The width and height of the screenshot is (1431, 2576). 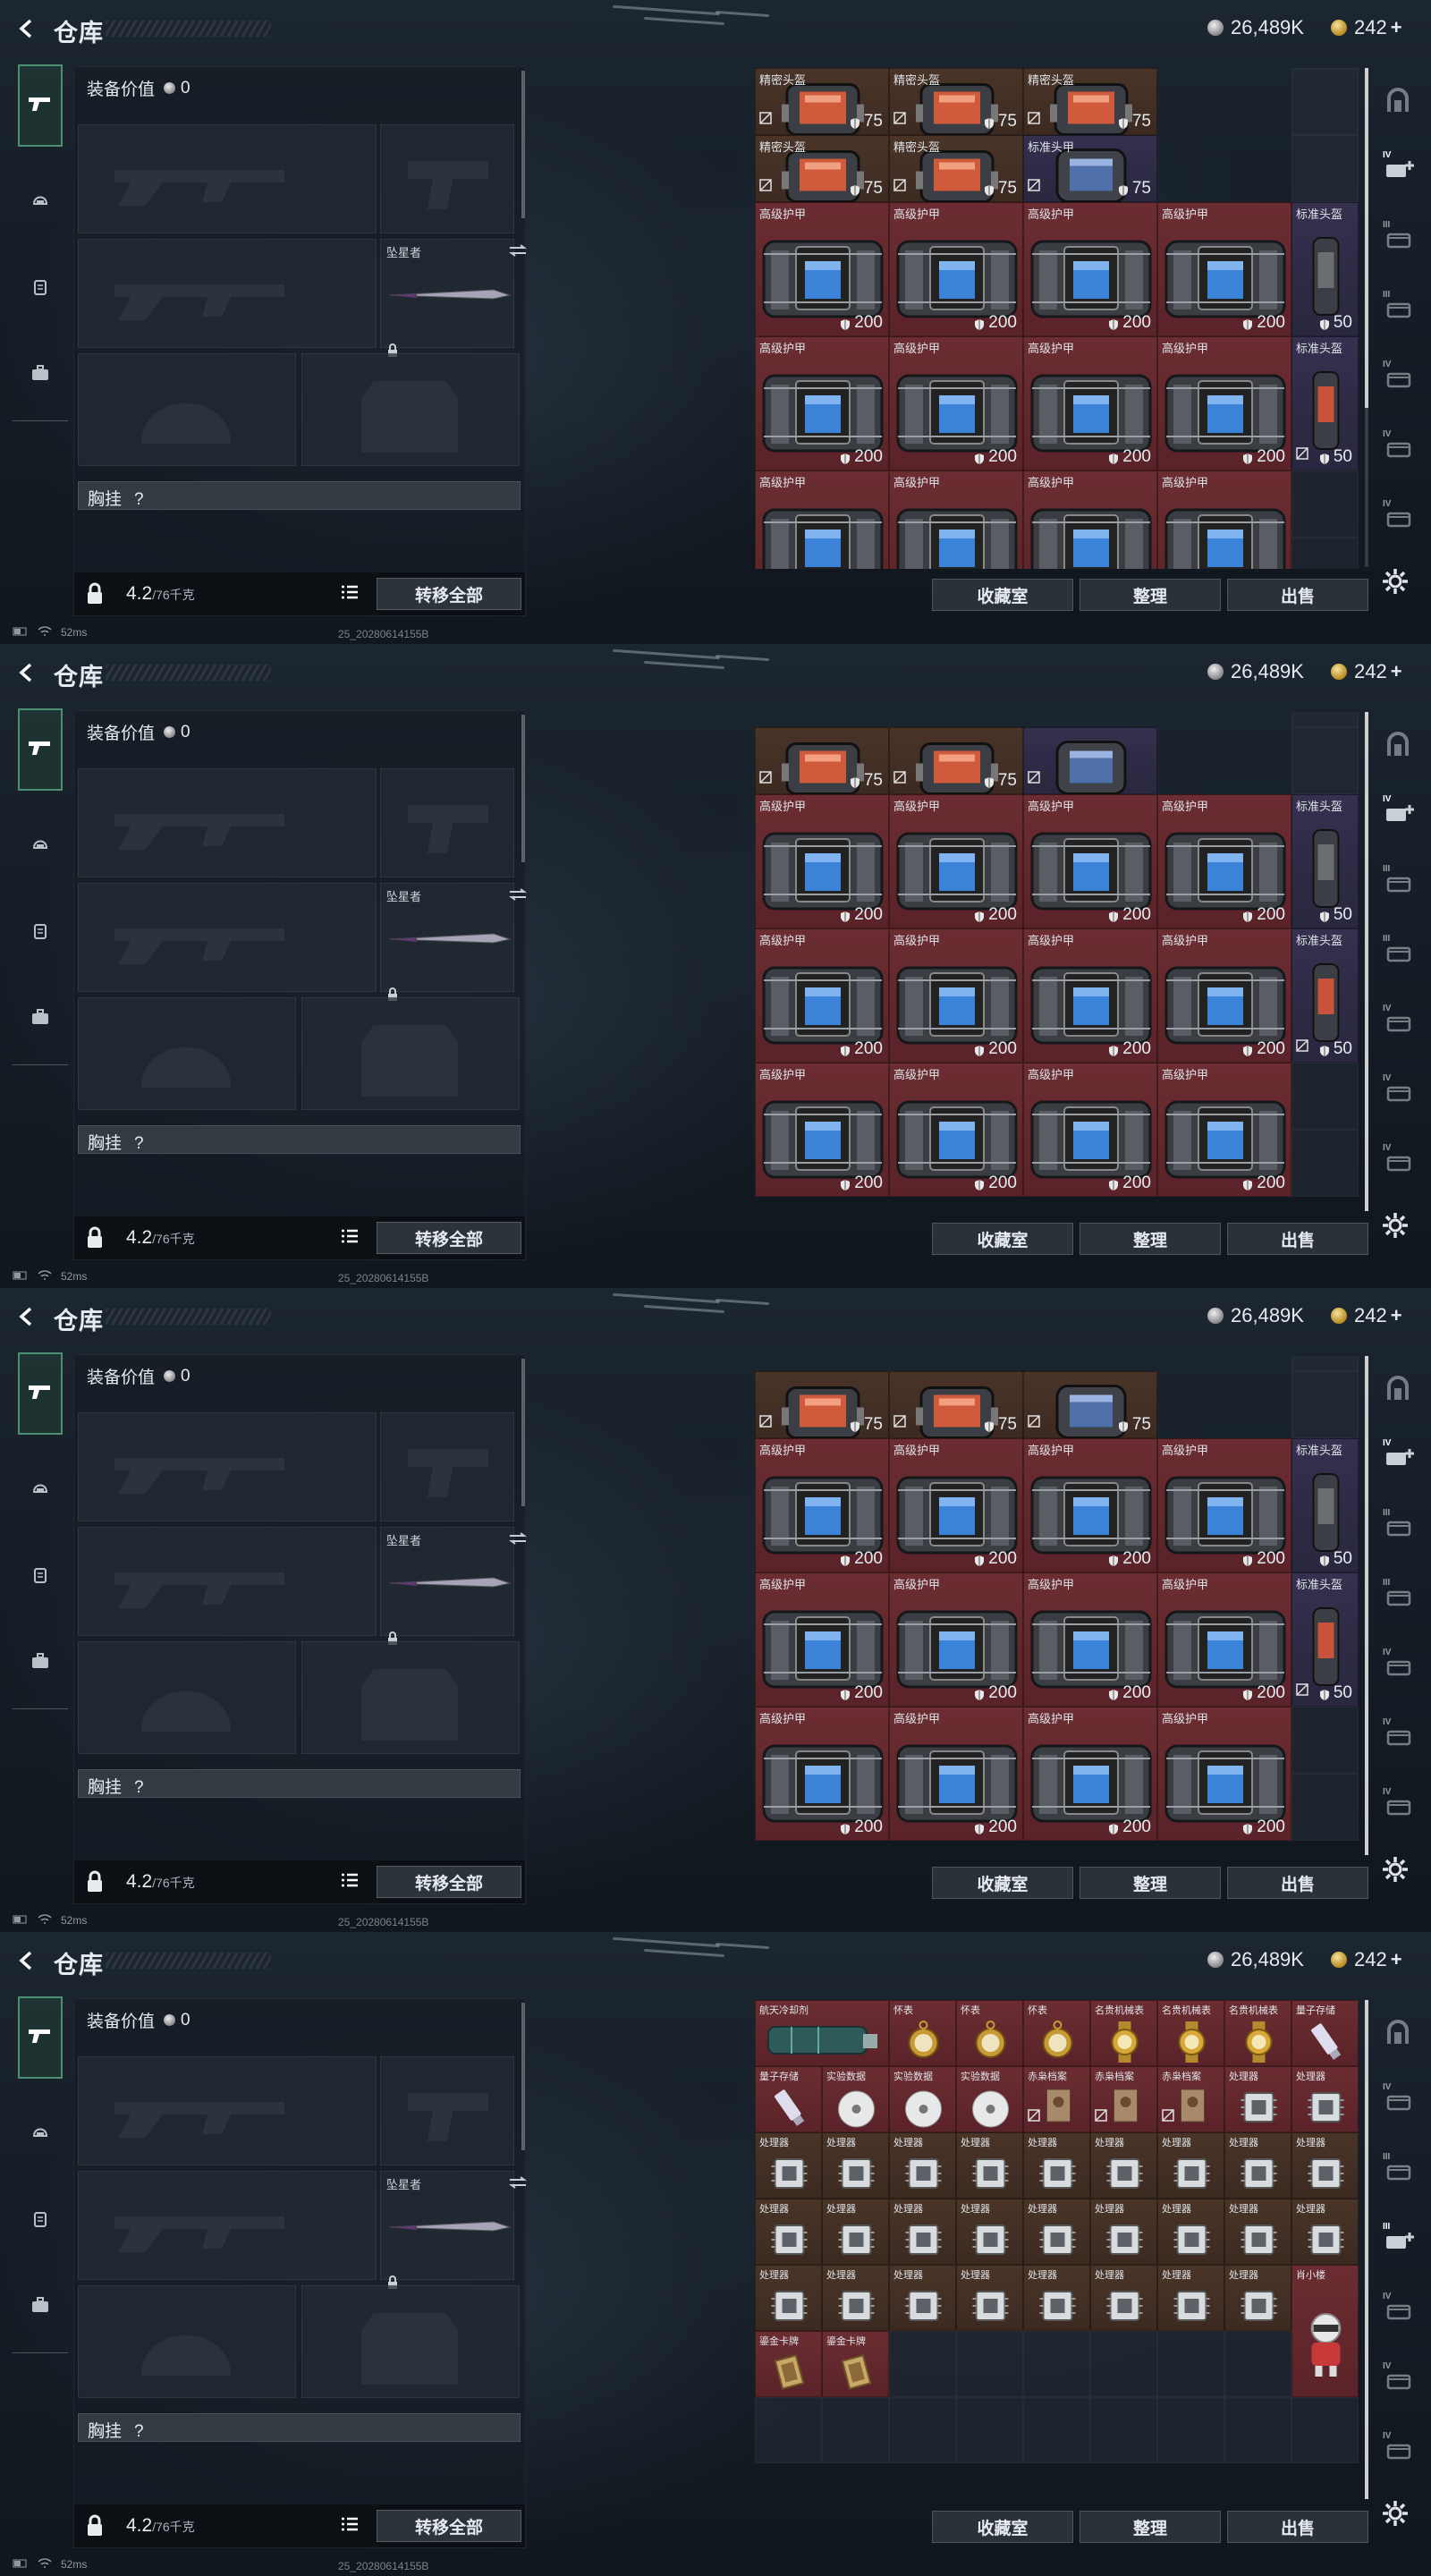 What do you see at coordinates (1366, 671) in the screenshot?
I see `gold-currency: 242 +` at bounding box center [1366, 671].